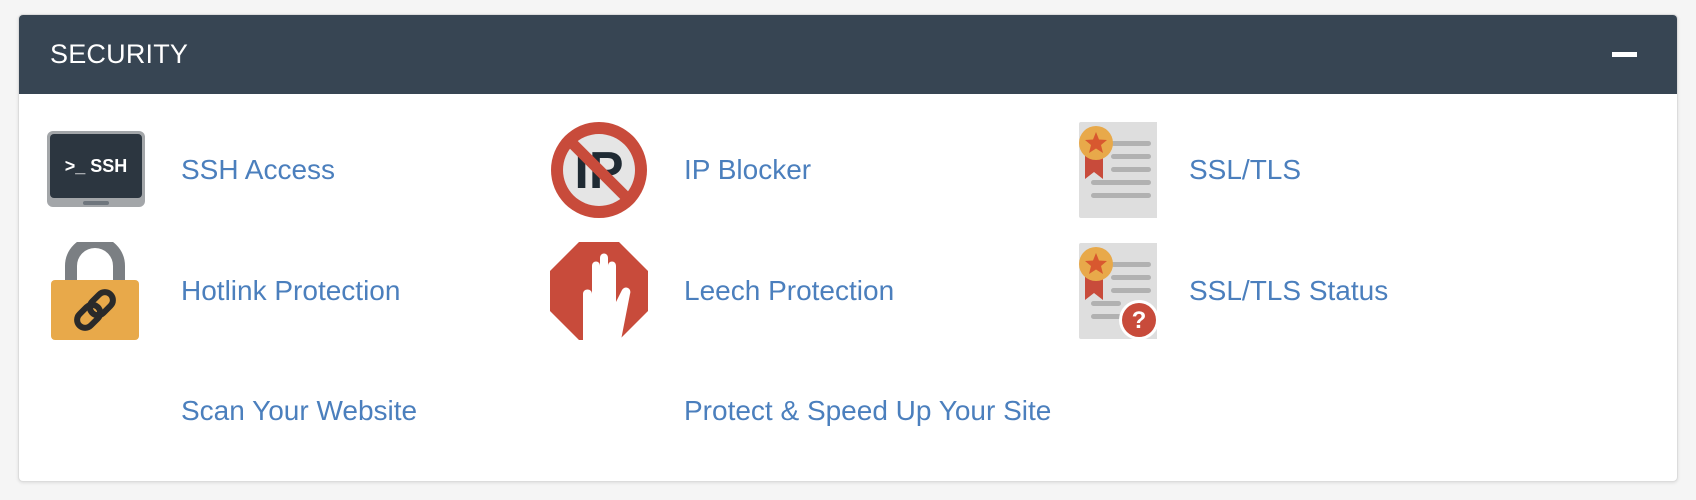 This screenshot has width=1696, height=500. Describe the element at coordinates (1245, 169) in the screenshot. I see `ssl-tls-label: SSL/TLS` at that location.